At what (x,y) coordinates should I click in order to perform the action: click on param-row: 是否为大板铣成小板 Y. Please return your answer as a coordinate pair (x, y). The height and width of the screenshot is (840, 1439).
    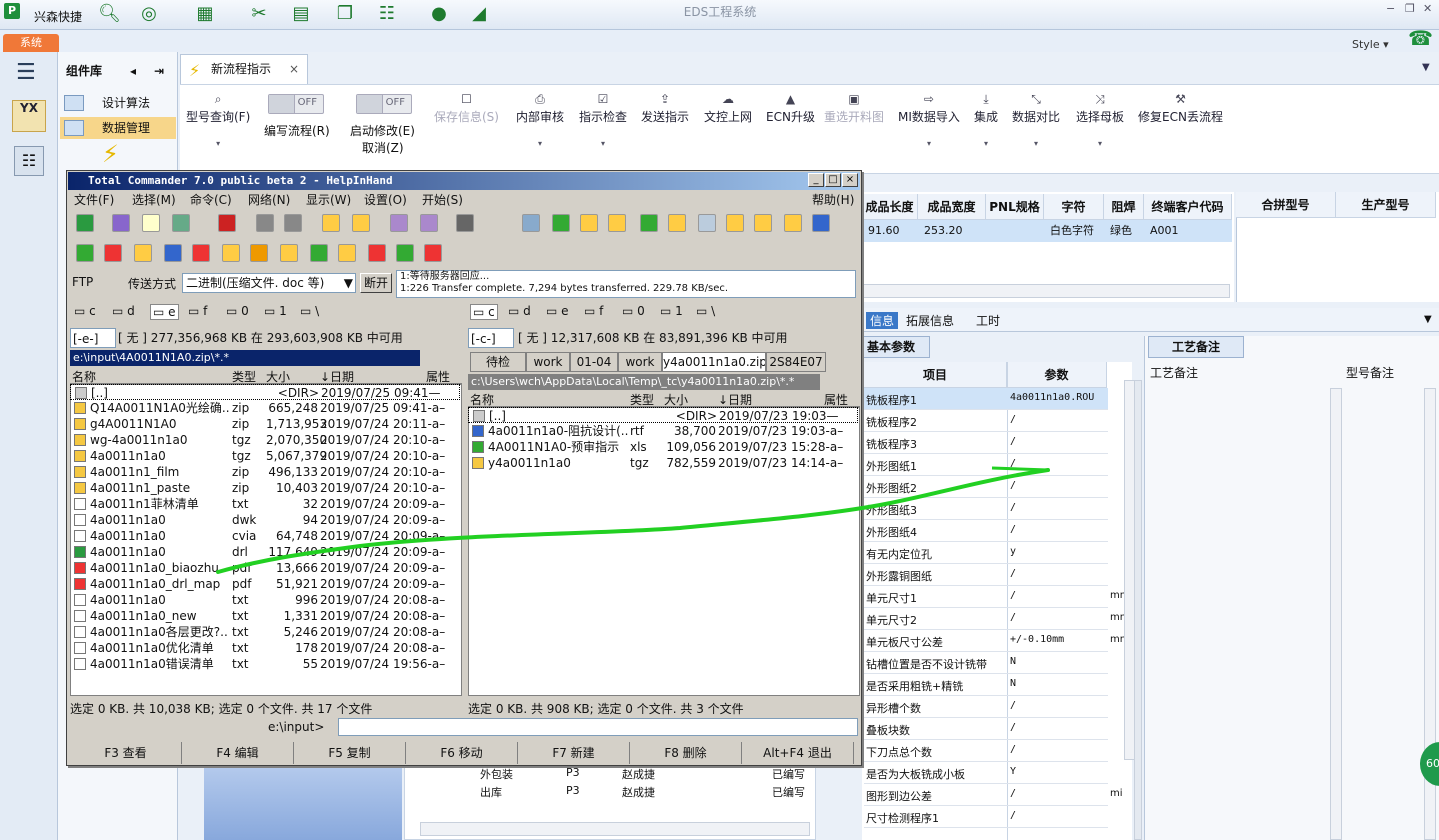
    Looking at the image, I should click on (986, 773).